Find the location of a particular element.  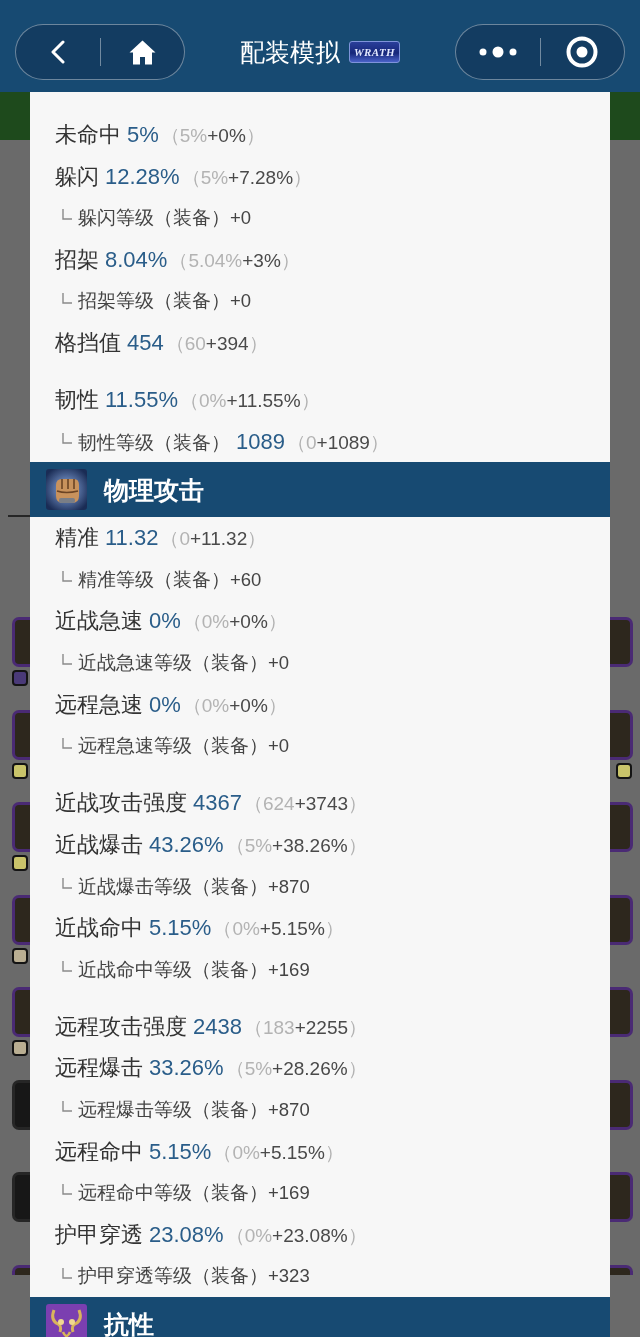

section-title: 抗性 is located at coordinates (129, 1323).